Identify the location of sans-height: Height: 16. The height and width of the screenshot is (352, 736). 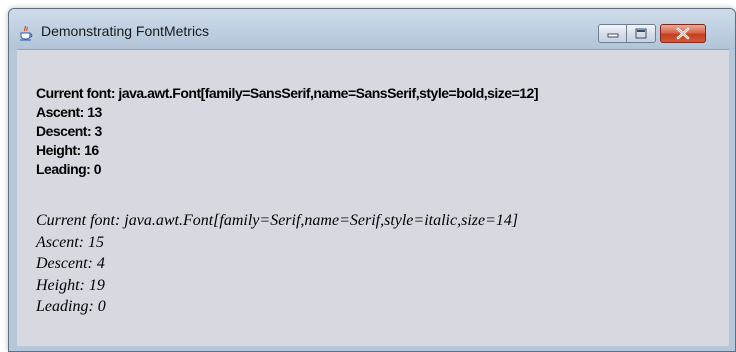
(67, 150).